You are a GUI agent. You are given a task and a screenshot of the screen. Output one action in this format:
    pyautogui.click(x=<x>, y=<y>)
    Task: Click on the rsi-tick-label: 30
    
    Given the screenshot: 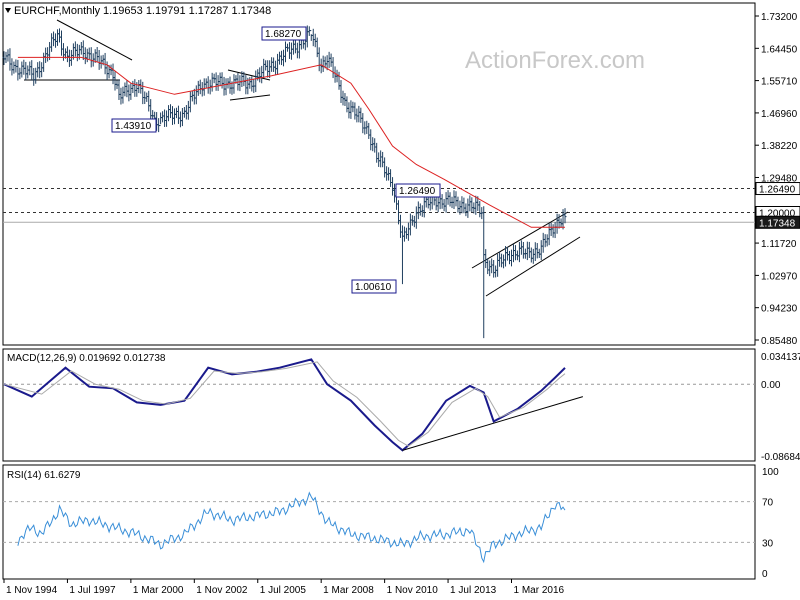 What is the action you would take?
    pyautogui.click(x=768, y=543)
    